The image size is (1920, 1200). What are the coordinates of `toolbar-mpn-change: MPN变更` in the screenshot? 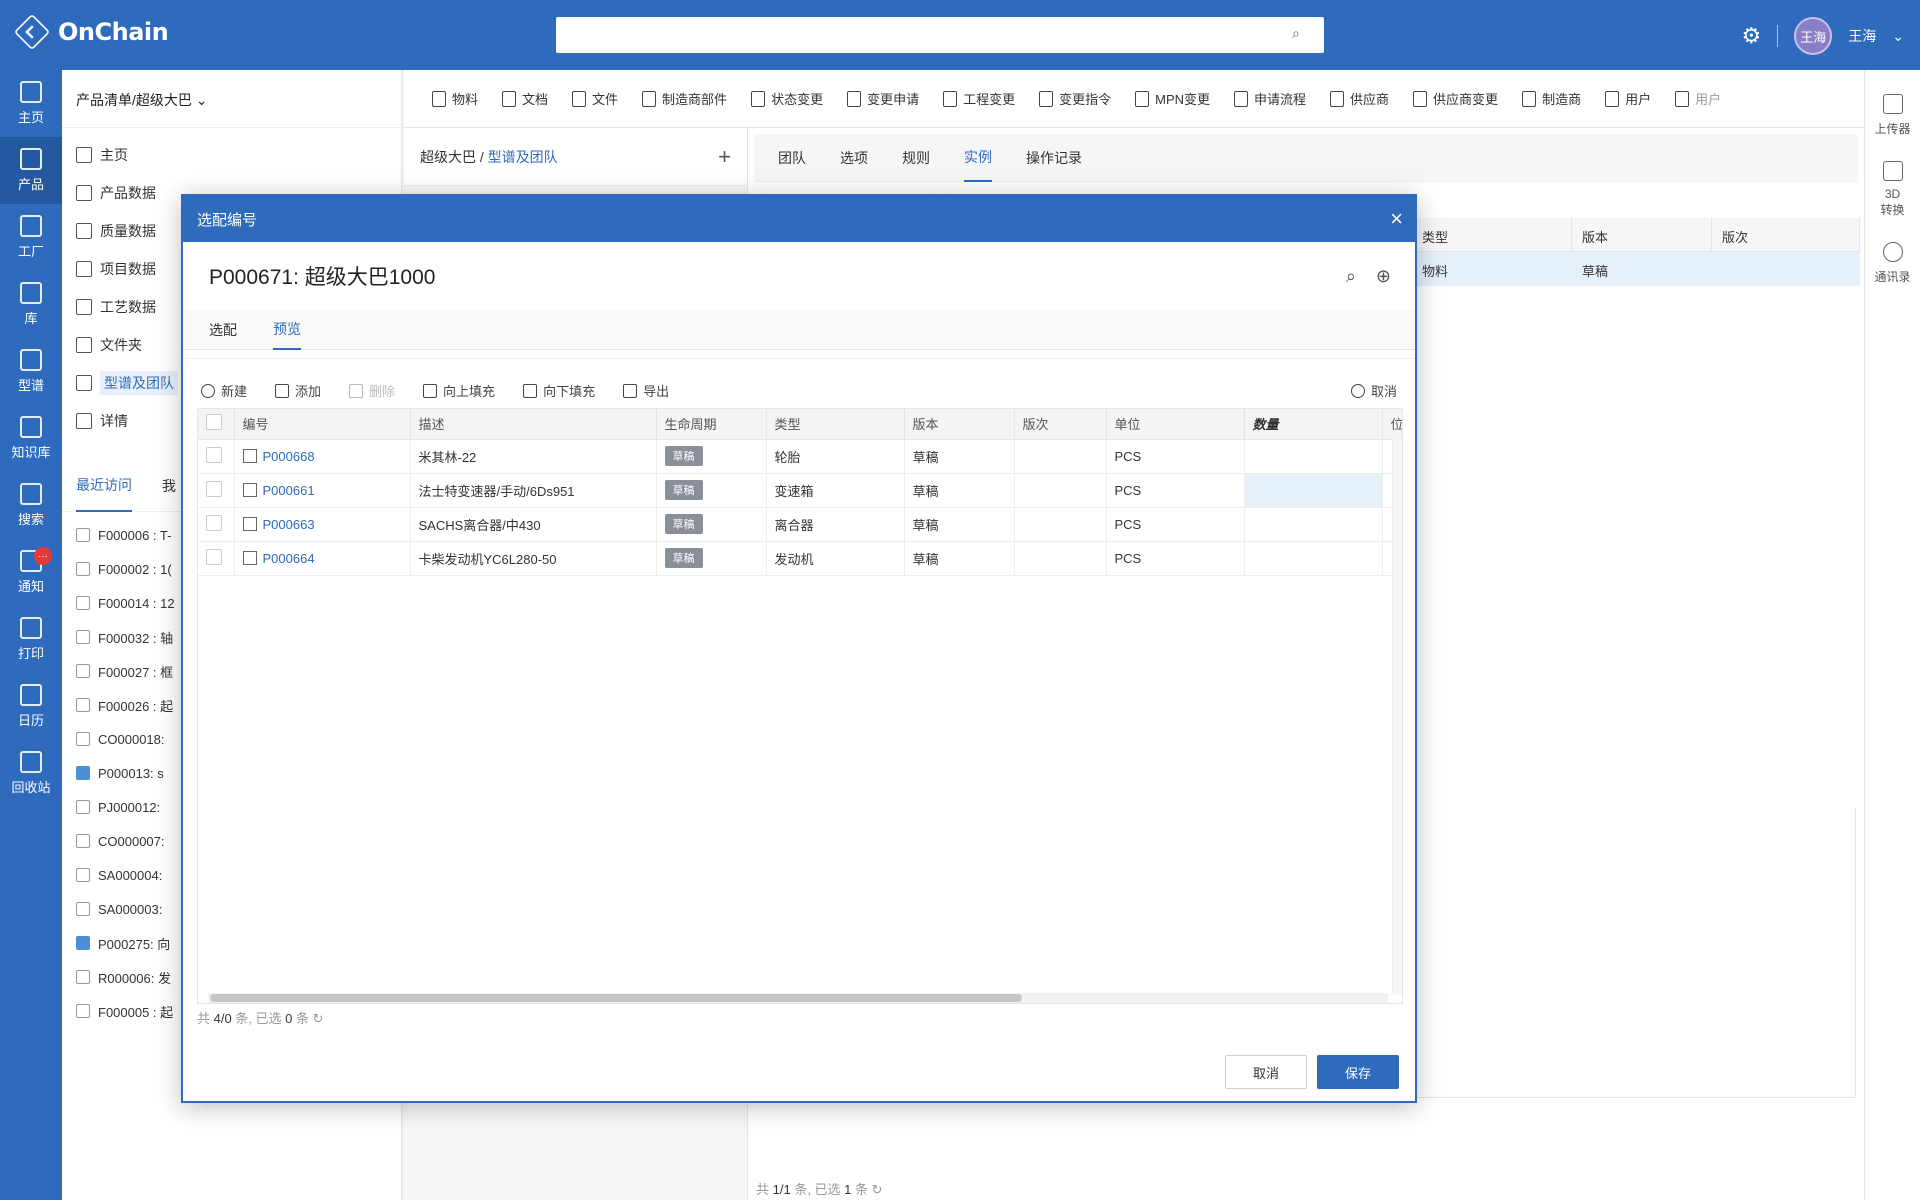 It's located at (1172, 98).